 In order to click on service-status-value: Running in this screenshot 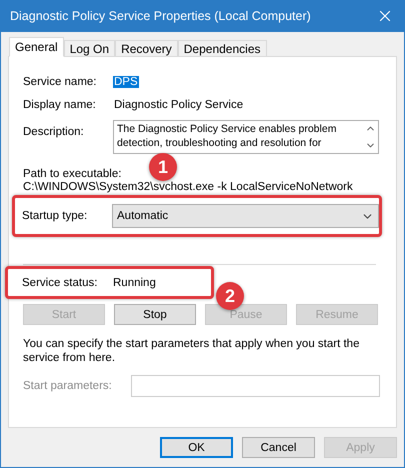, I will do `click(134, 282)`.